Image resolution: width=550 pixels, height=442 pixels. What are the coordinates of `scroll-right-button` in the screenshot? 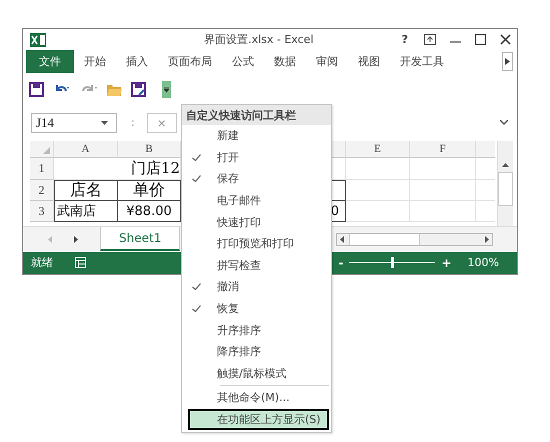 It's located at (507, 61).